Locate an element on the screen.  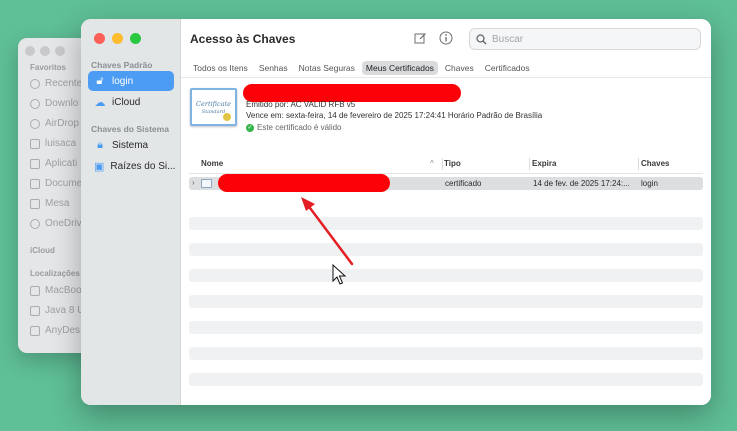
finder-location-anydesk: AnyDes is located at coordinates (55, 330).